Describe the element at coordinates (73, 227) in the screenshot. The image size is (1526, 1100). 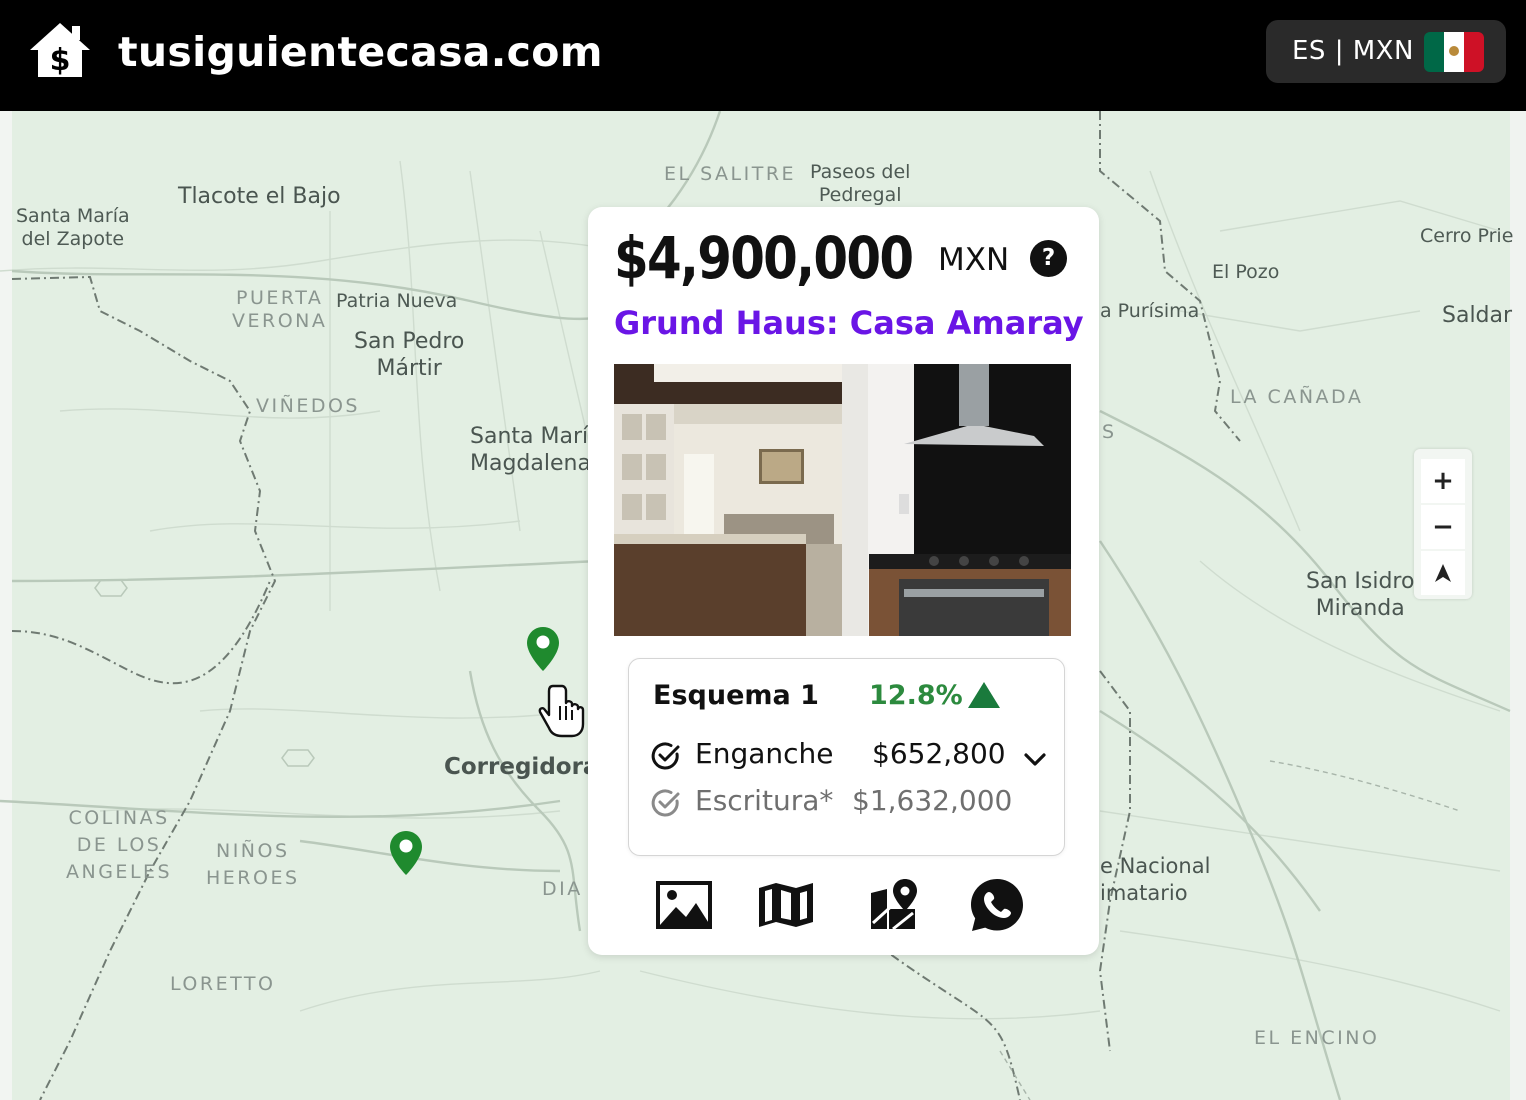
I see `map-label-santa-maria-del-zapote: Santa María del Zapote` at that location.